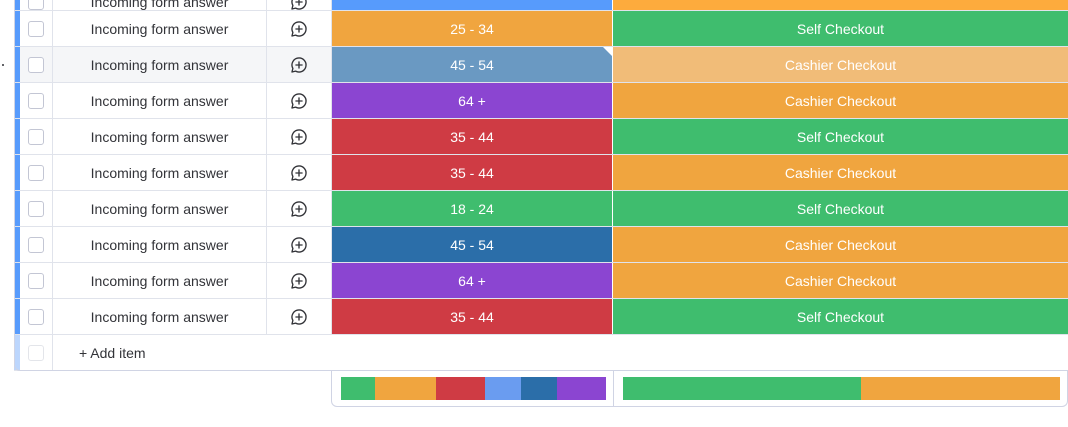 Image resolution: width=1068 pixels, height=427 pixels. I want to click on checkout-summary-bar, so click(841, 388).